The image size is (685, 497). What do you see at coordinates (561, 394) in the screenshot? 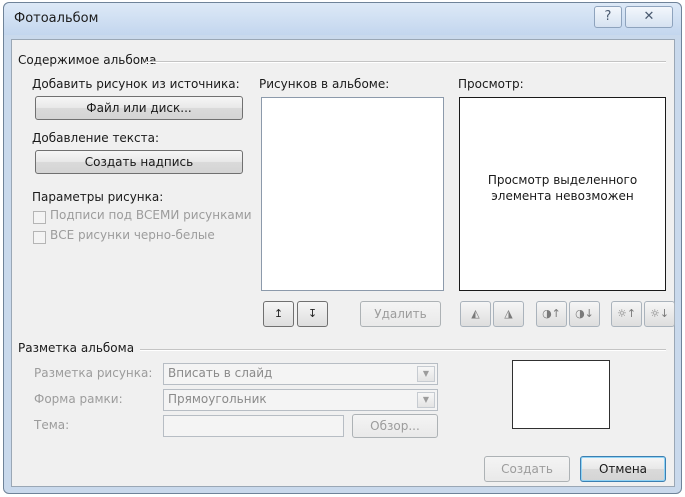
I see `layout-preview` at bounding box center [561, 394].